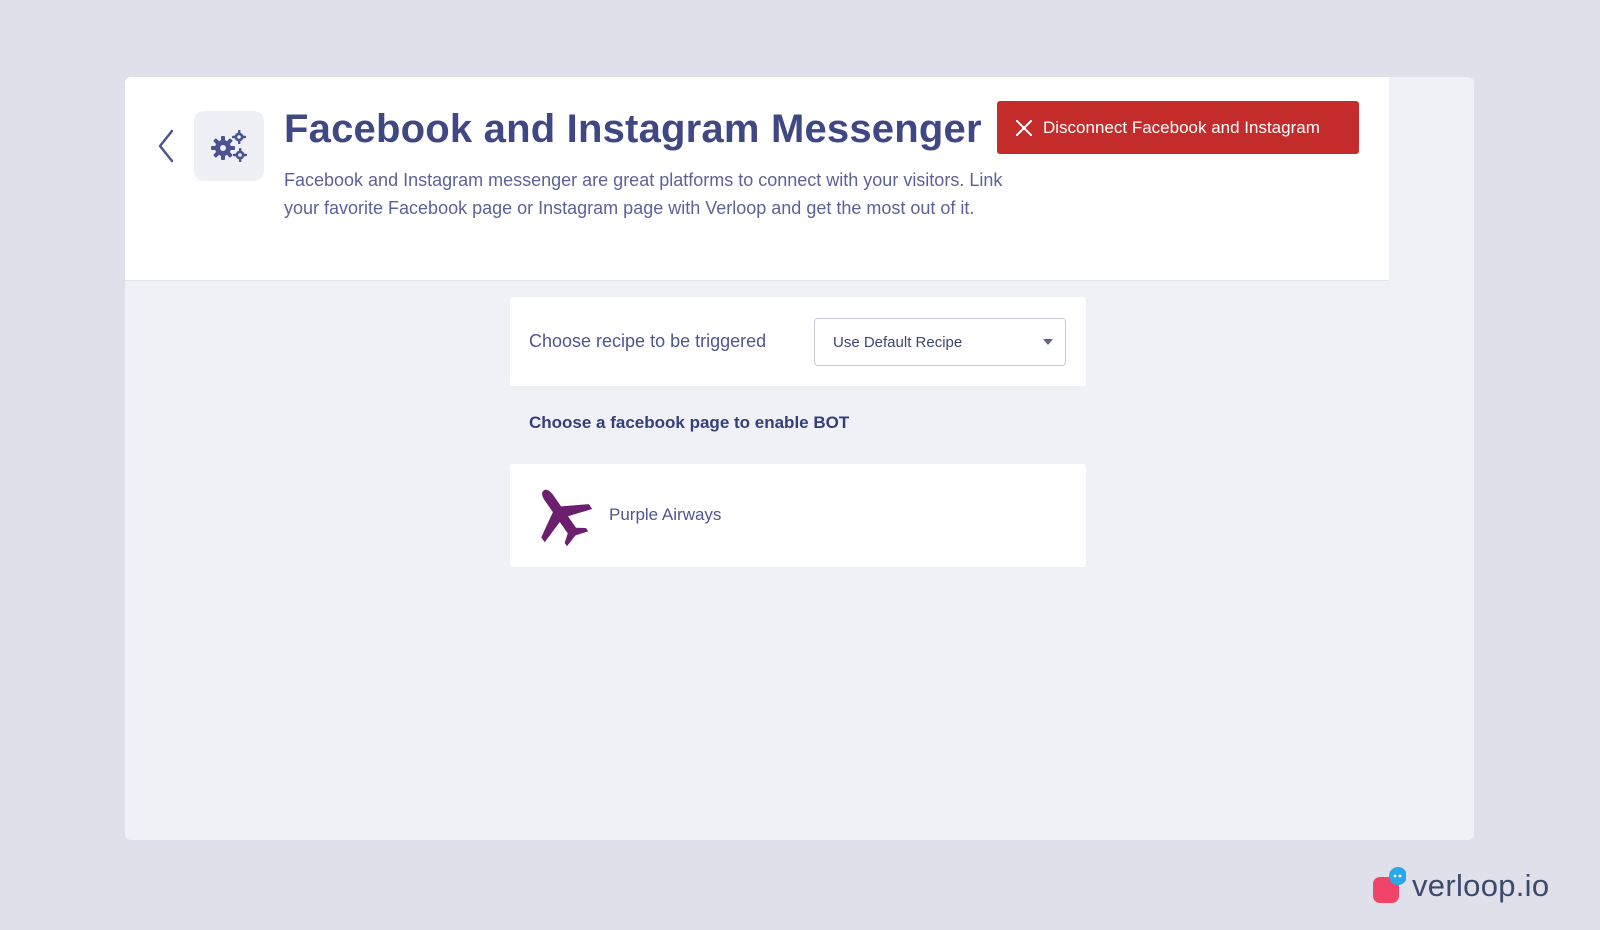  Describe the element at coordinates (665, 514) in the screenshot. I see `facebook-page-name: Purple Airways` at that location.